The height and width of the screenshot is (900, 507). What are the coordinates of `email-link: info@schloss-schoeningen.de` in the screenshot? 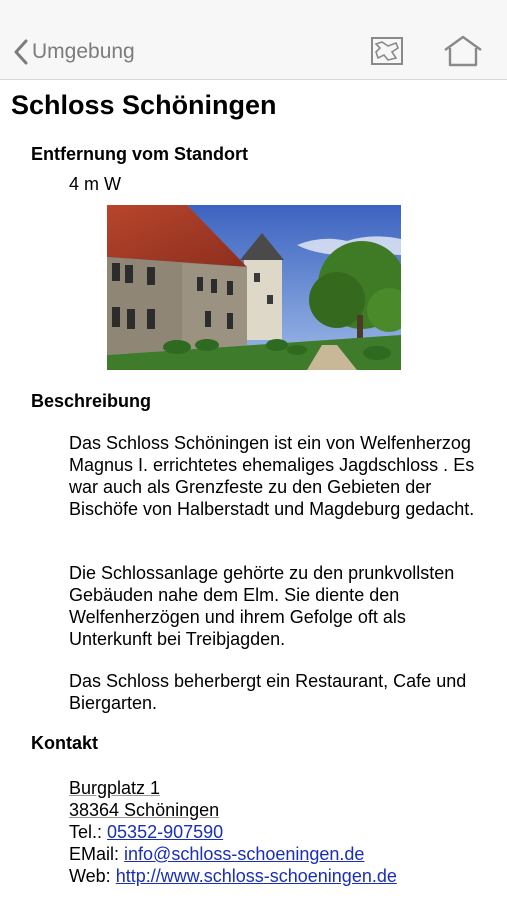 It's located at (244, 854).